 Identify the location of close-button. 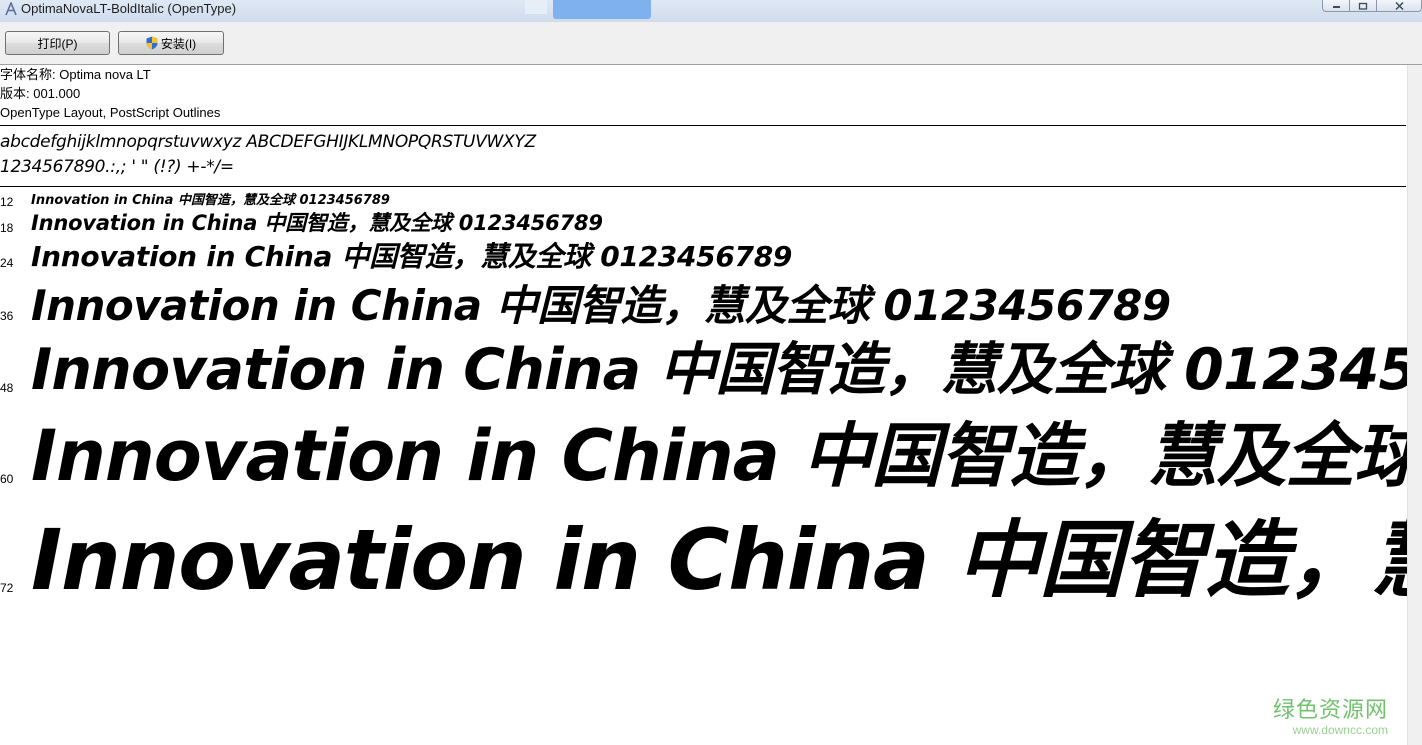
(1399, 6).